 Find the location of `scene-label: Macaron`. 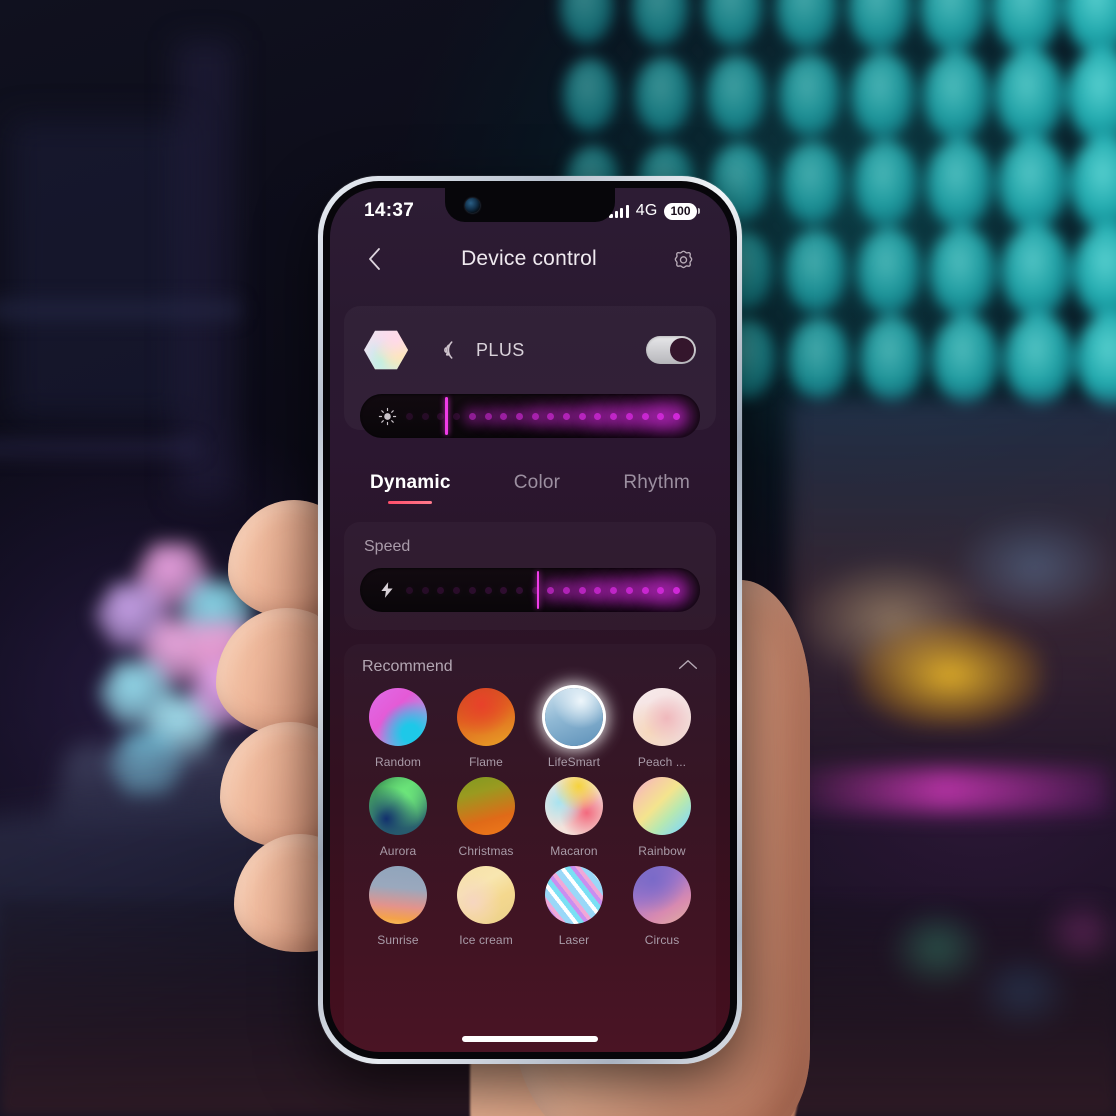

scene-label: Macaron is located at coordinates (574, 851).